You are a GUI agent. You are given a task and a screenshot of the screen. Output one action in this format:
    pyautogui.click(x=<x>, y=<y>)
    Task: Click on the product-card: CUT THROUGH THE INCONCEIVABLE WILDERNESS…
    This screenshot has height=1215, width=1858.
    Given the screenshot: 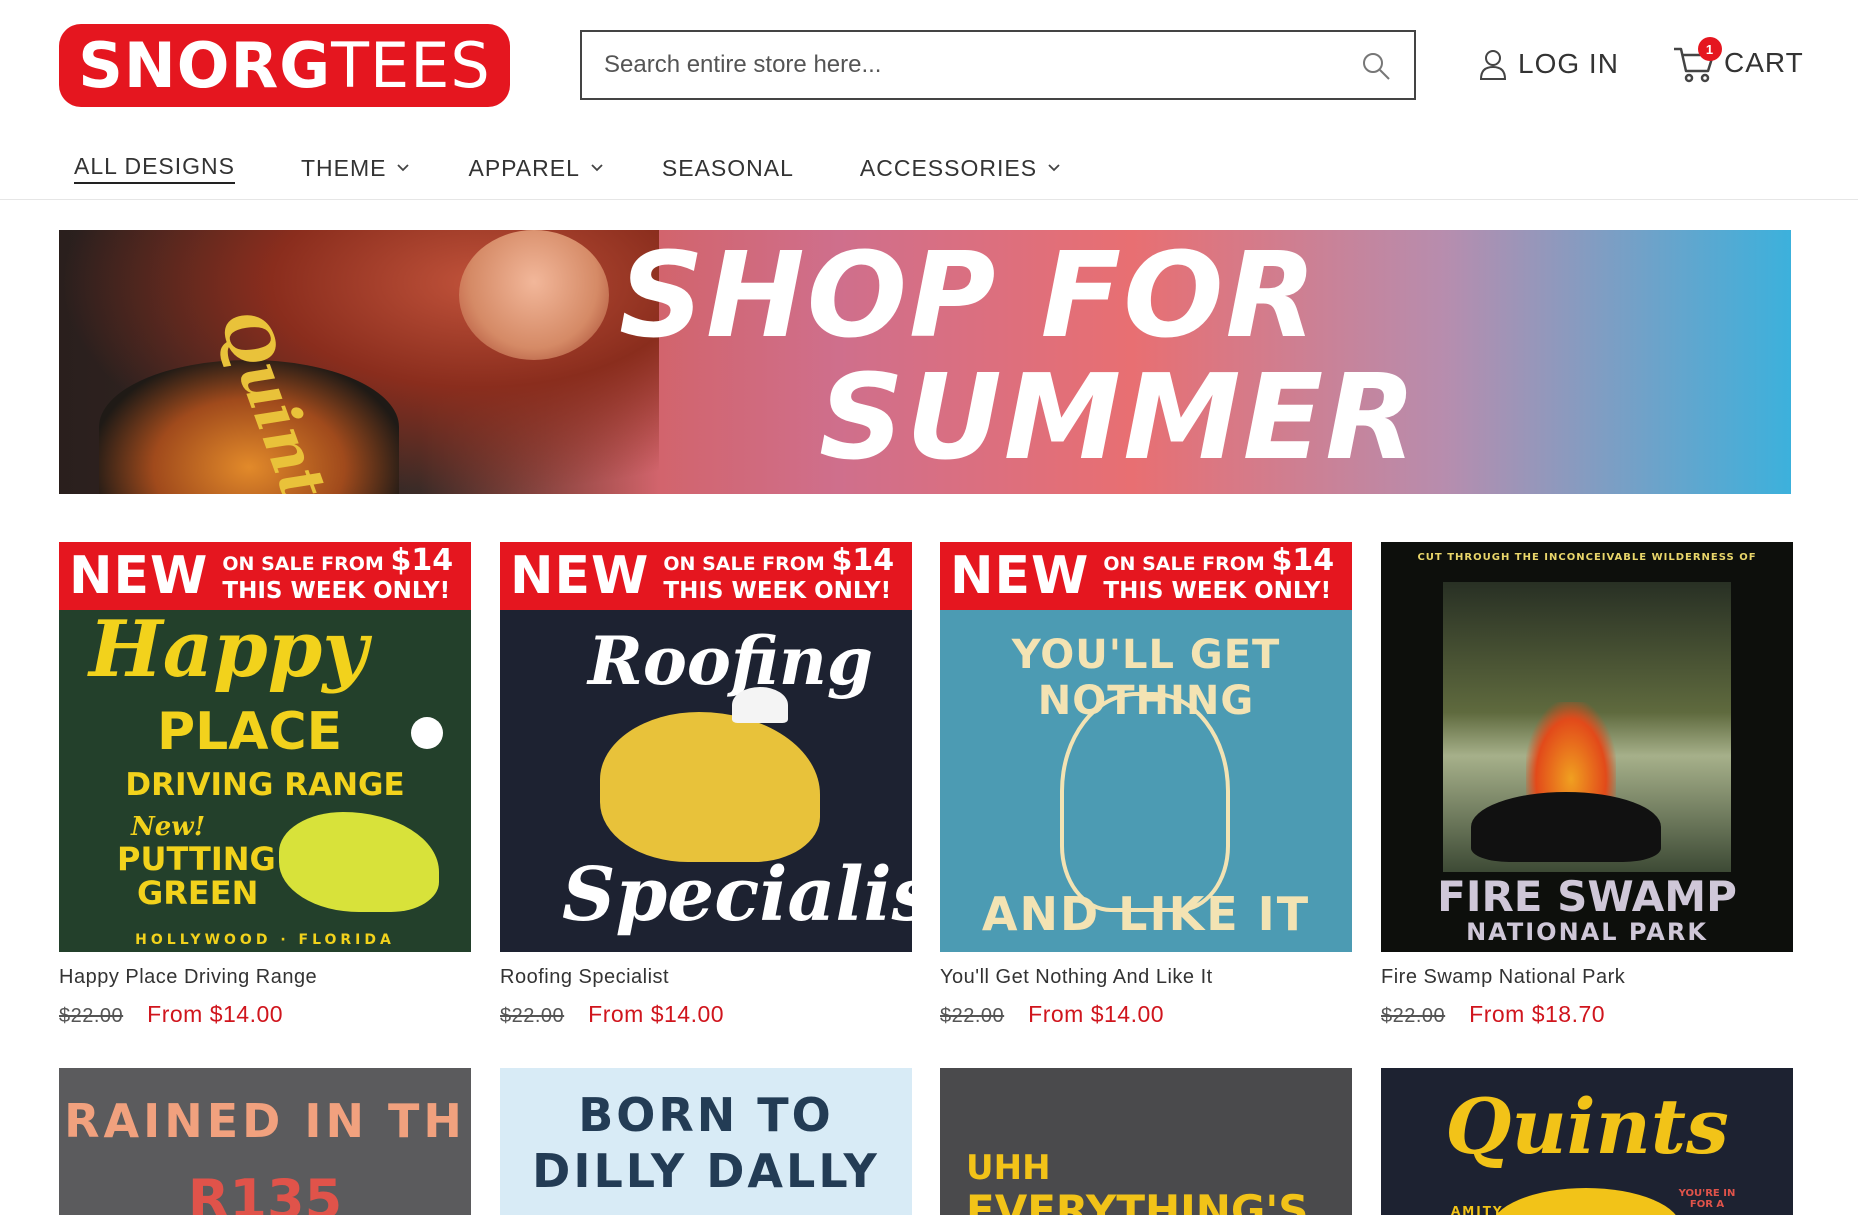 What is the action you would take?
    pyautogui.click(x=1587, y=785)
    